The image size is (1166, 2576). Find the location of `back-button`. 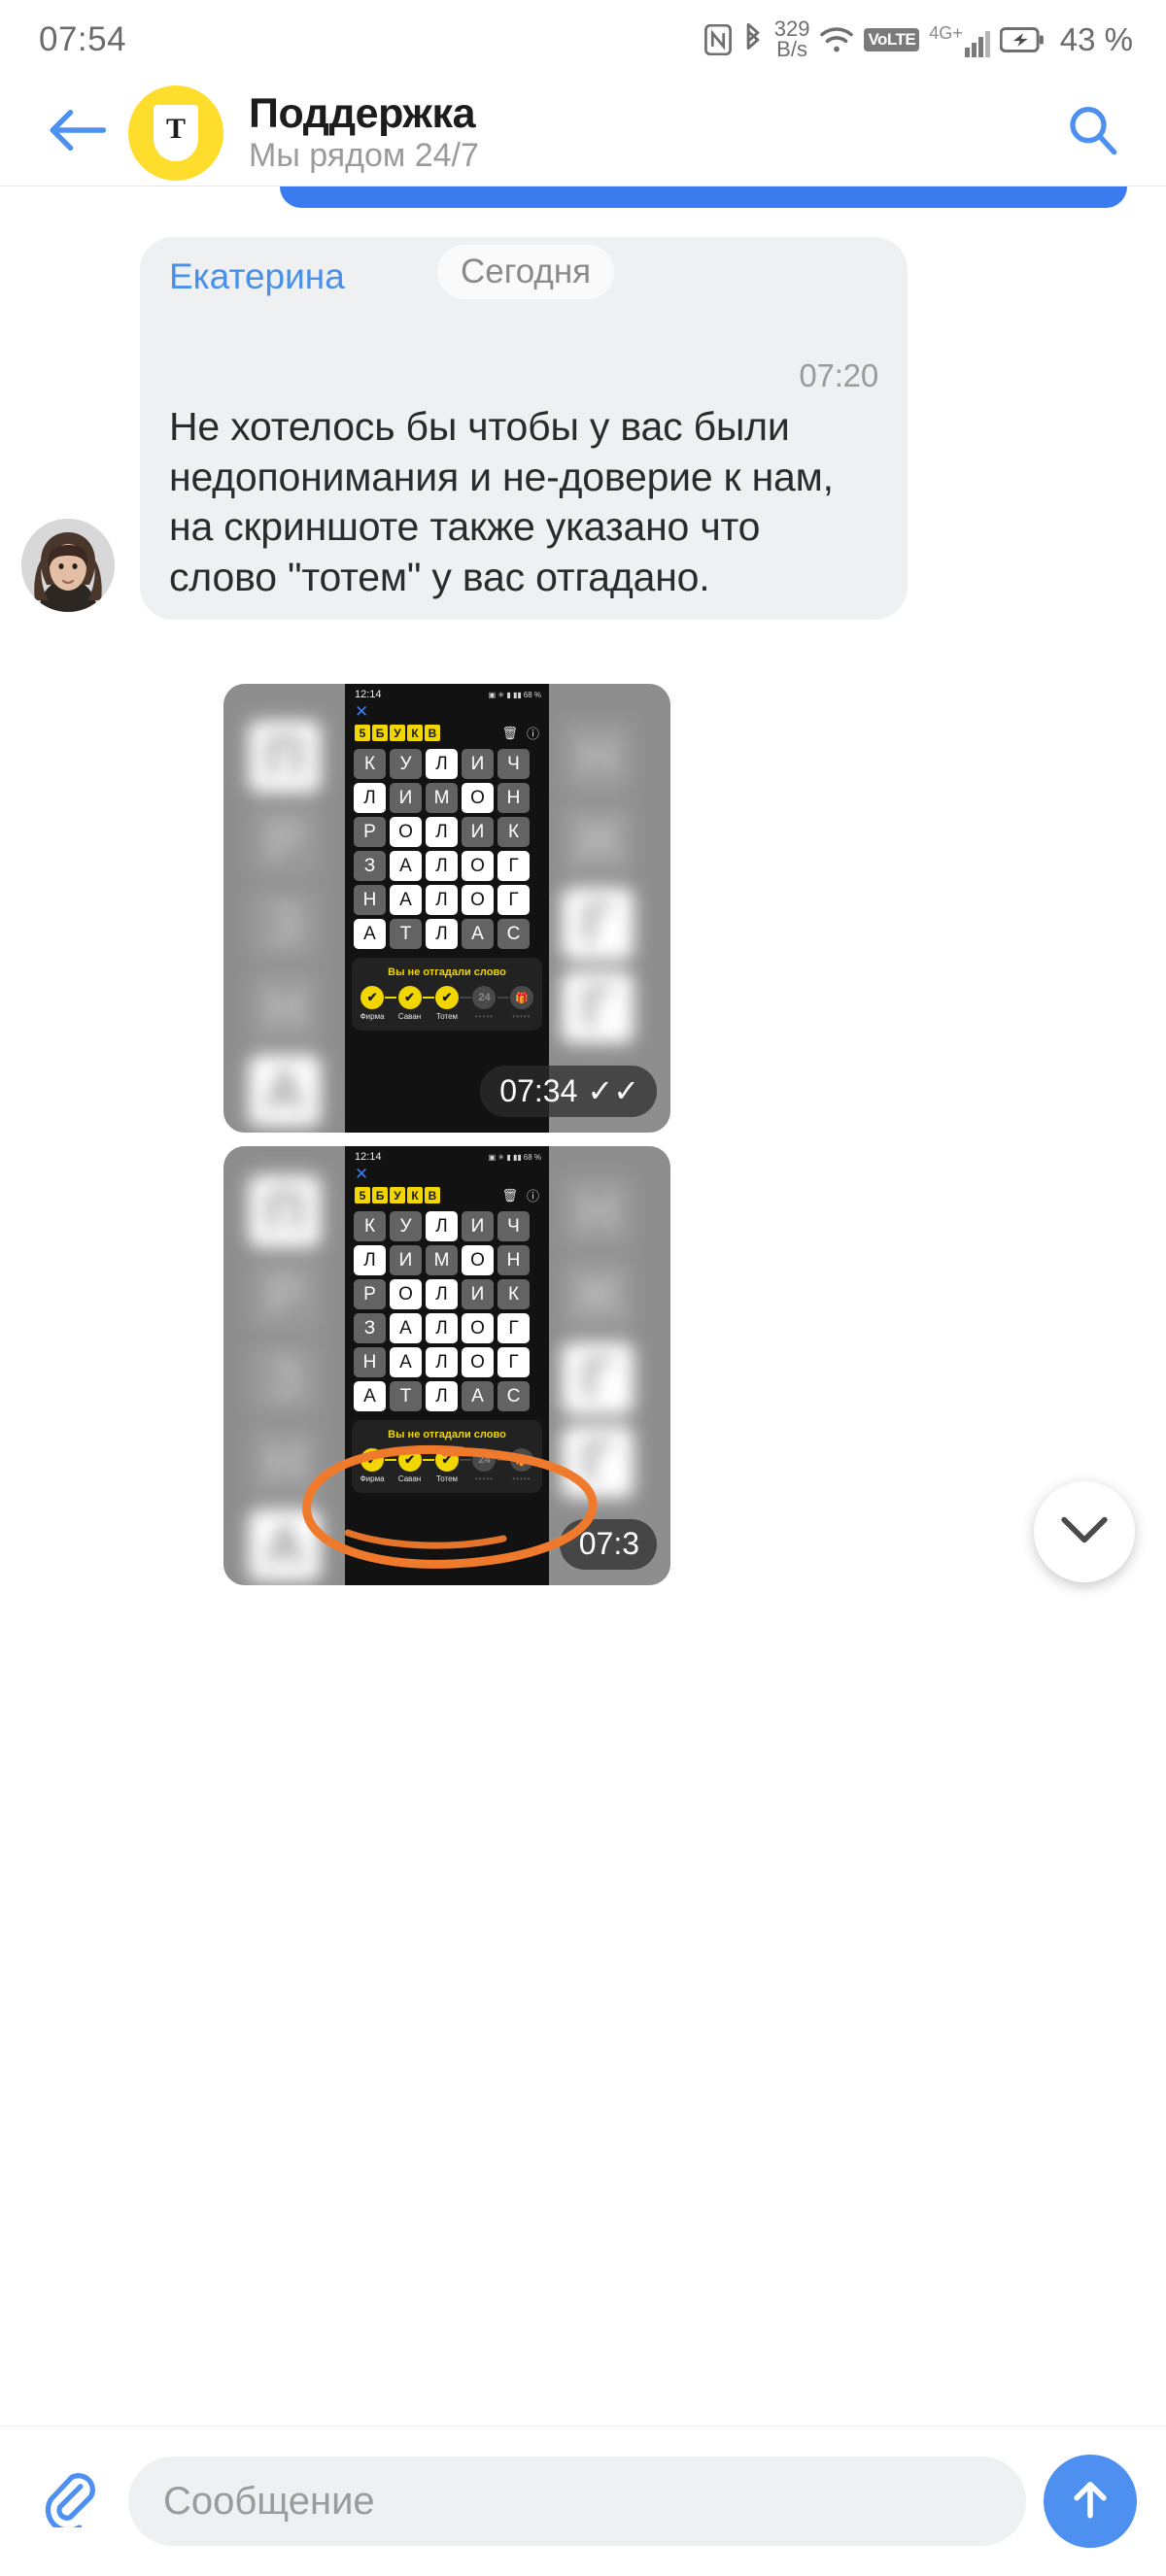

back-button is located at coordinates (77, 133).